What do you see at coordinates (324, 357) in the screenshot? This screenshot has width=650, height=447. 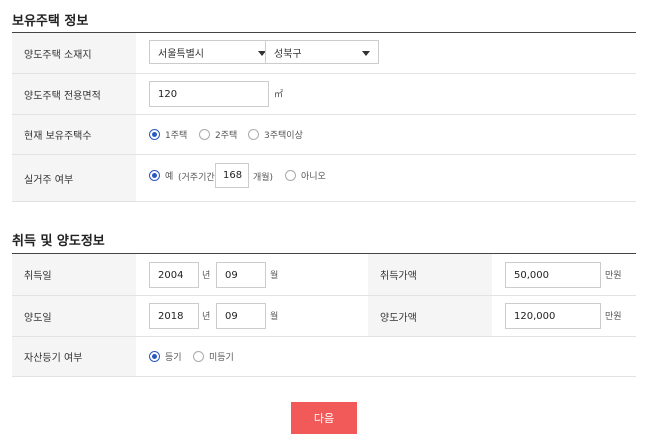 I see `row-registration: 자산등기 여부 등기 미등기` at bounding box center [324, 357].